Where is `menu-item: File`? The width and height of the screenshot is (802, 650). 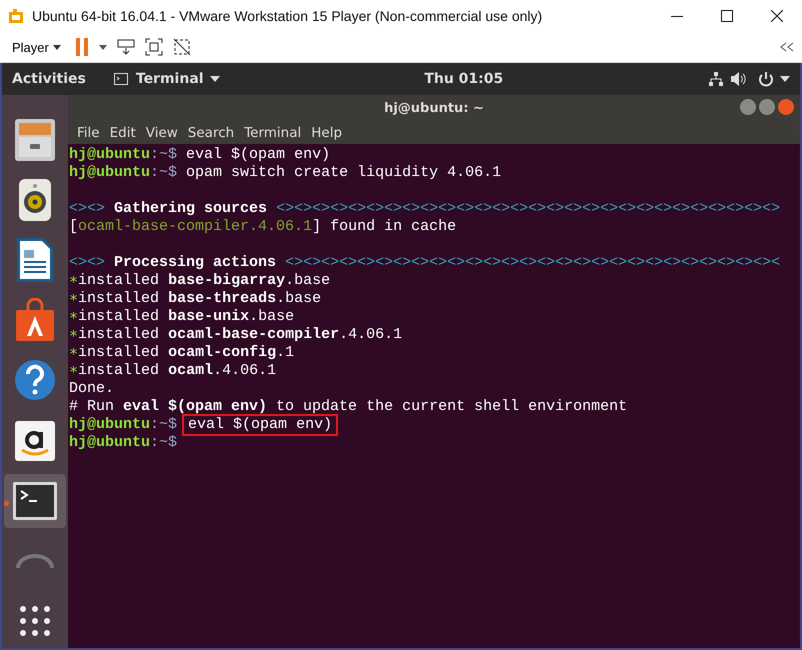
menu-item: File is located at coordinates (88, 132).